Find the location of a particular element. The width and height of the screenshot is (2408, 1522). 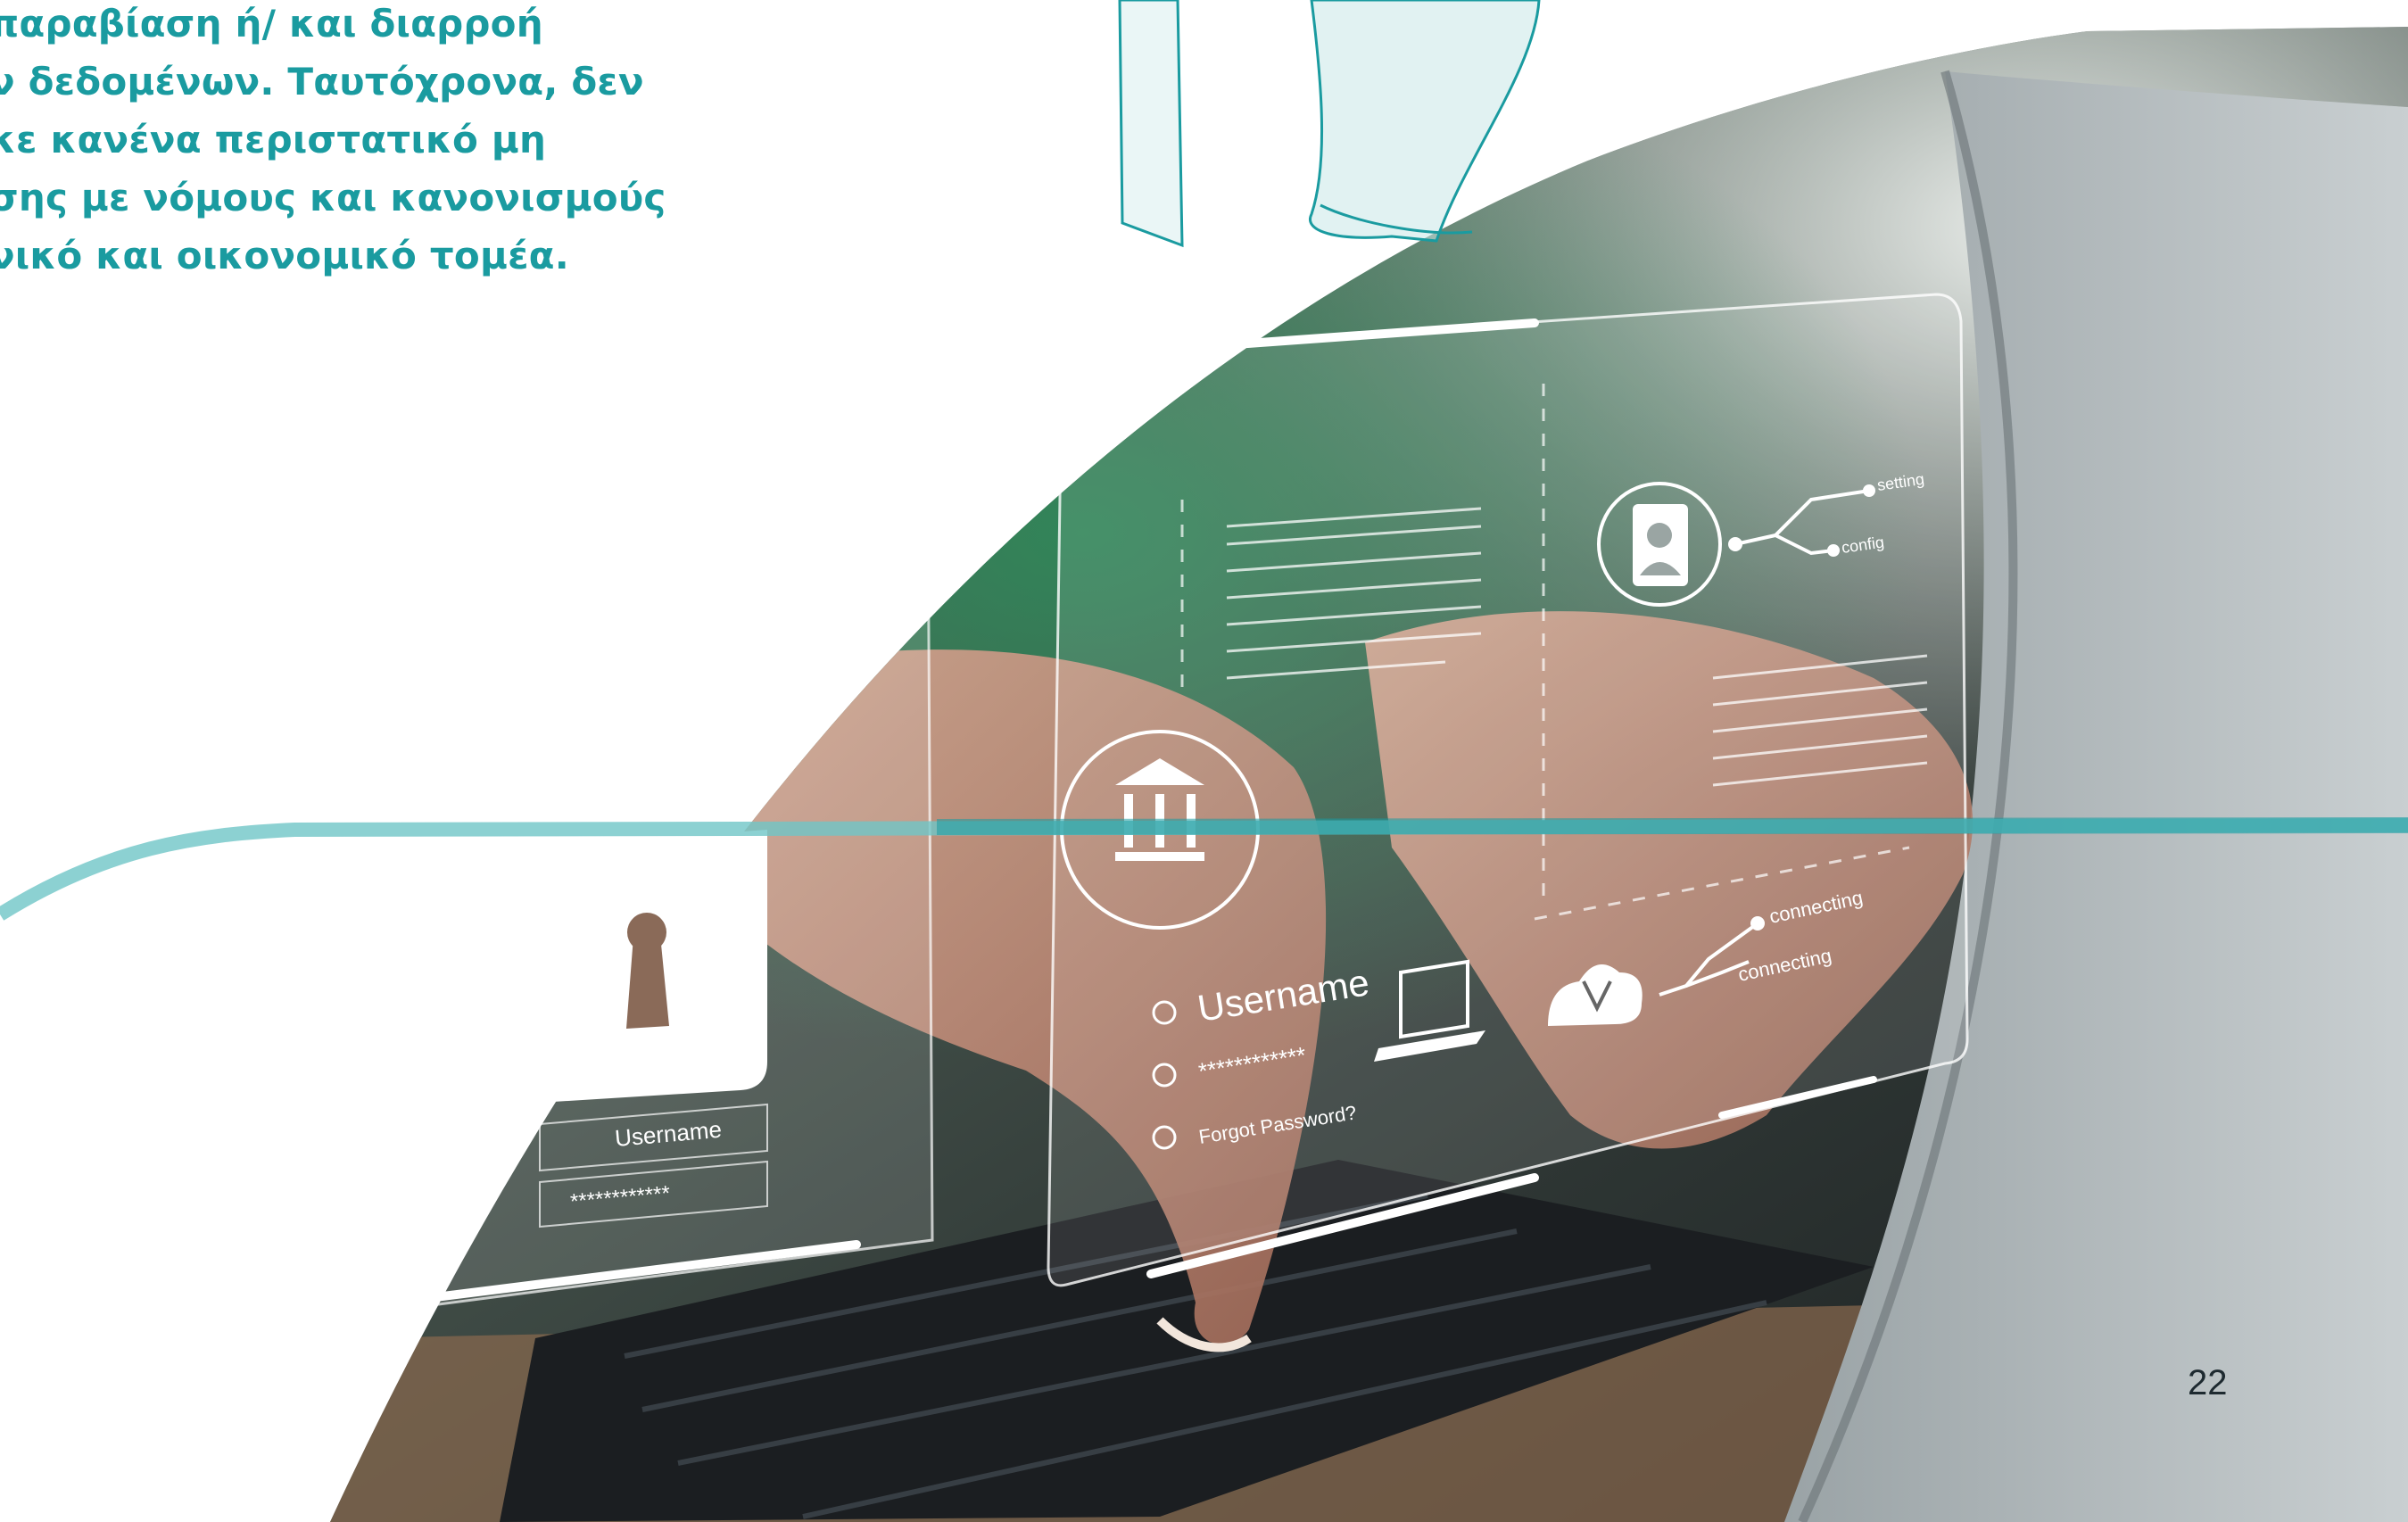

decorative-teal-shape is located at coordinates (1329, 124).